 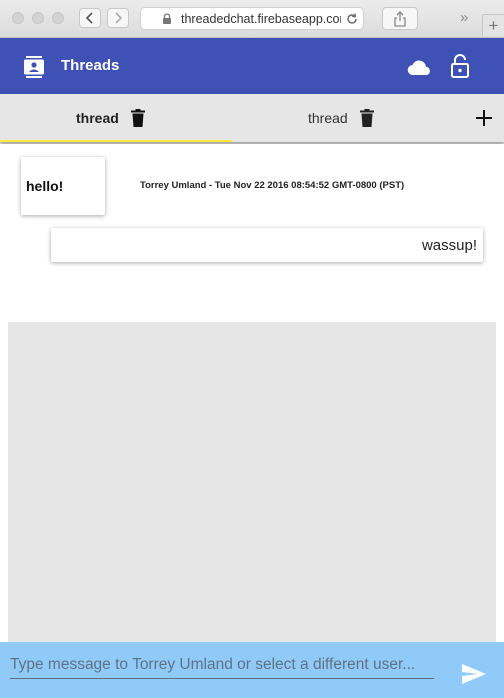 I want to click on compose-bar, so click(x=252, y=670).